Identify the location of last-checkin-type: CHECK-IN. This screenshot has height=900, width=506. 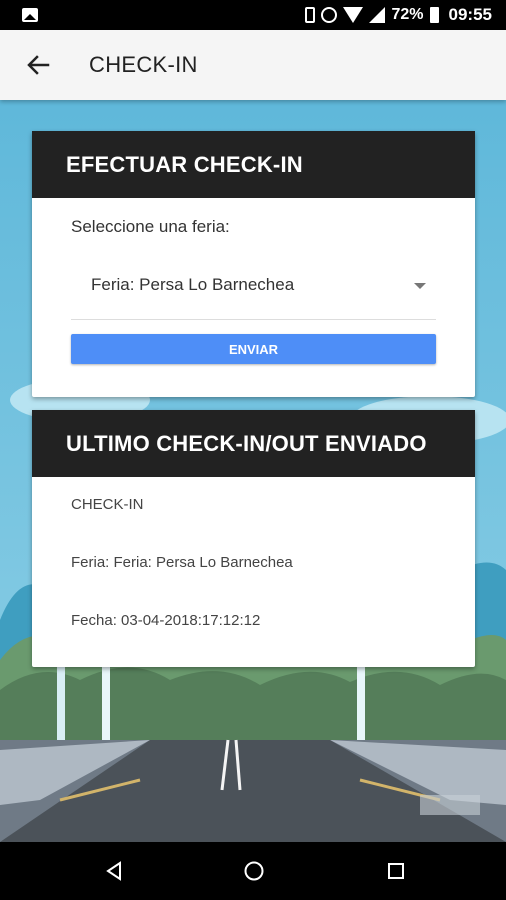
(107, 504).